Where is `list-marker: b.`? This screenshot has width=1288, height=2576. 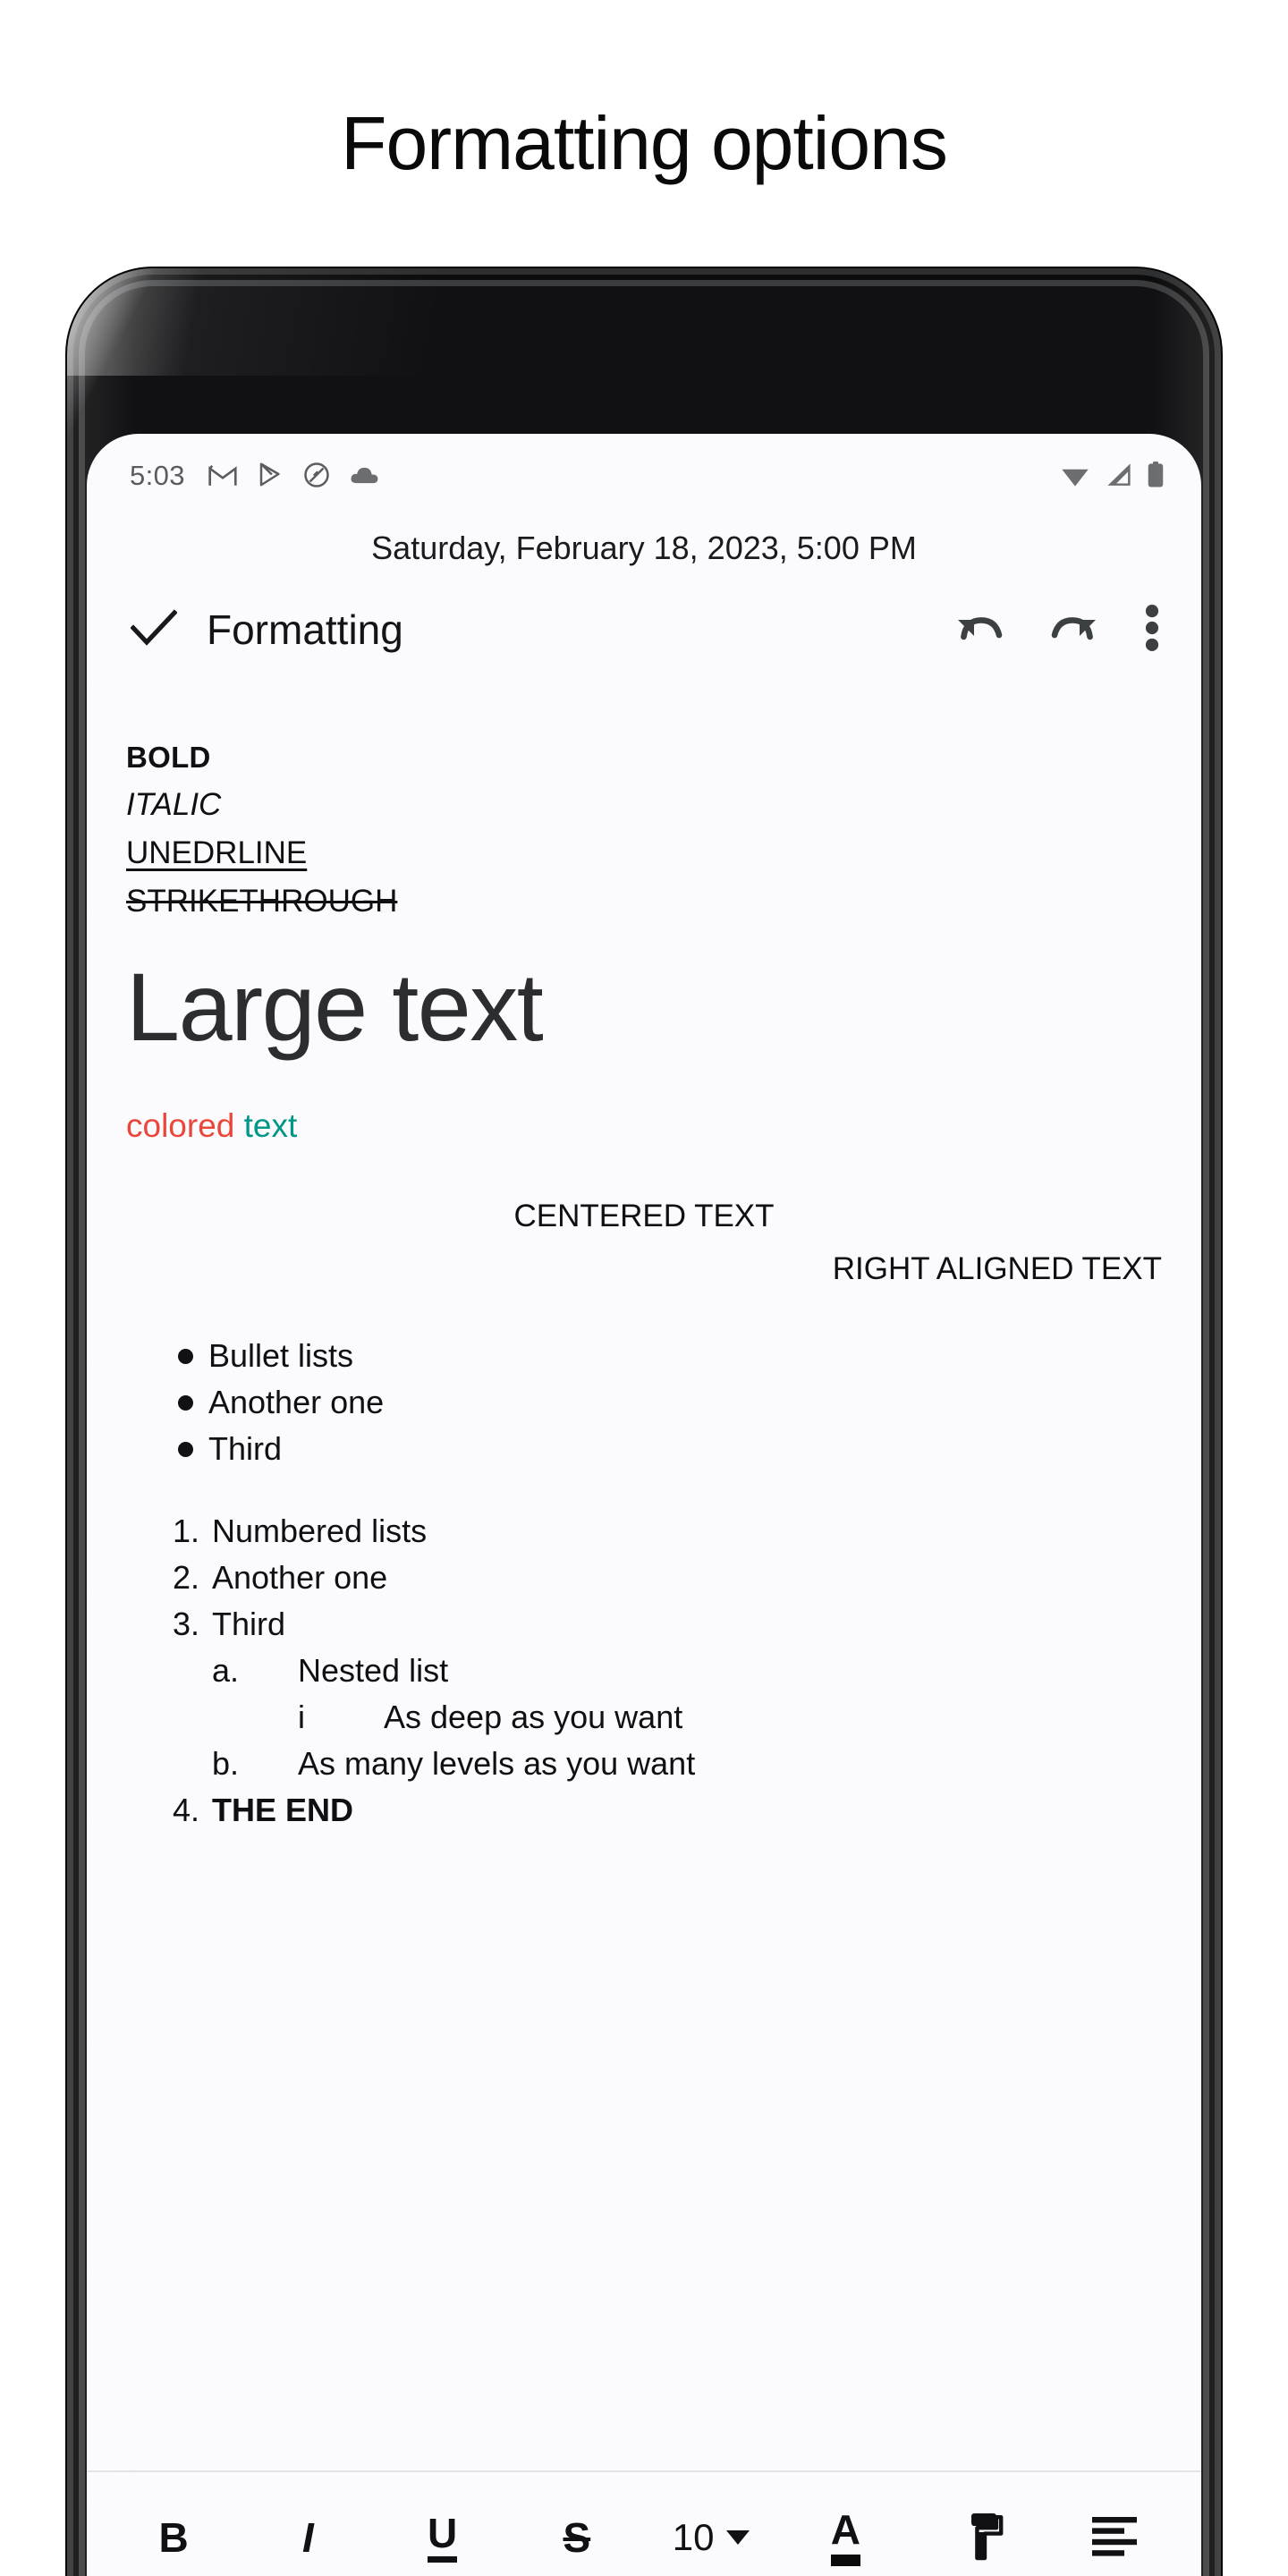
list-marker: b. is located at coordinates (226, 1763).